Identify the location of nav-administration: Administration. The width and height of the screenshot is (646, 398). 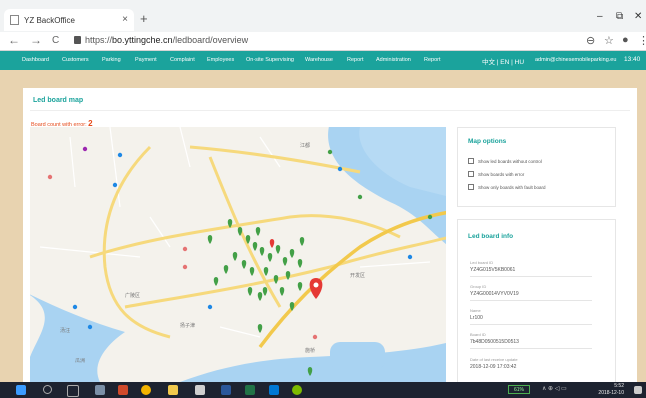
(393, 60).